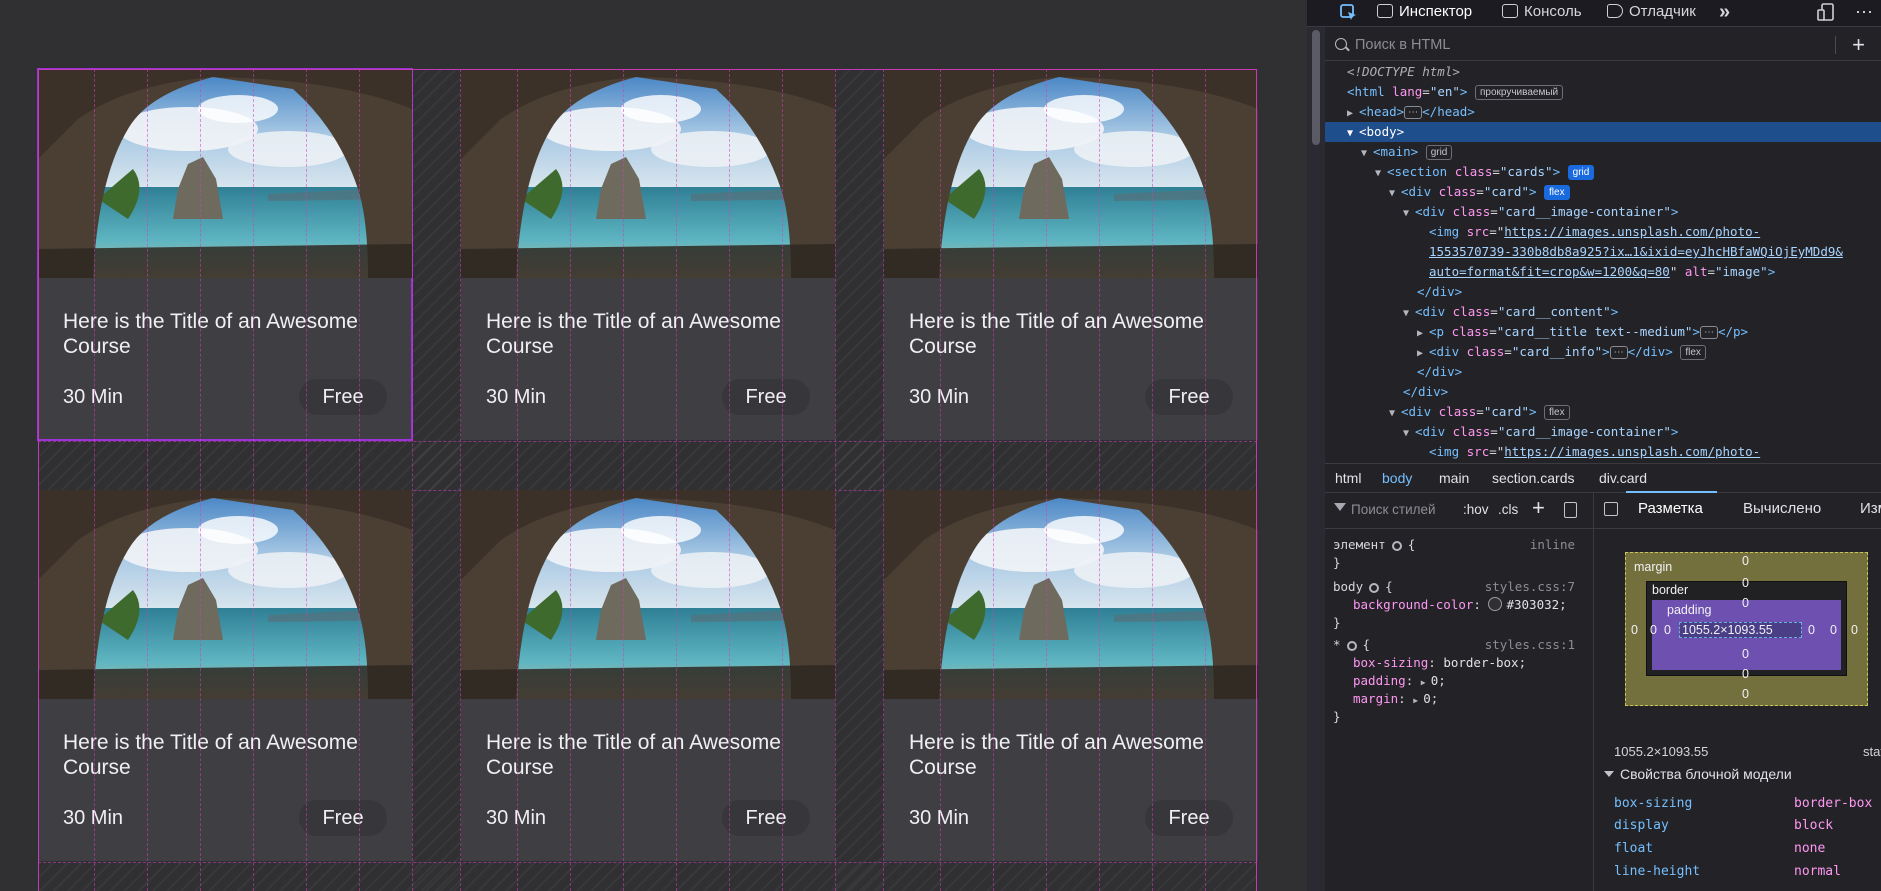  Describe the element at coordinates (1653, 630) in the screenshot. I see `border-left-value: 0` at that location.